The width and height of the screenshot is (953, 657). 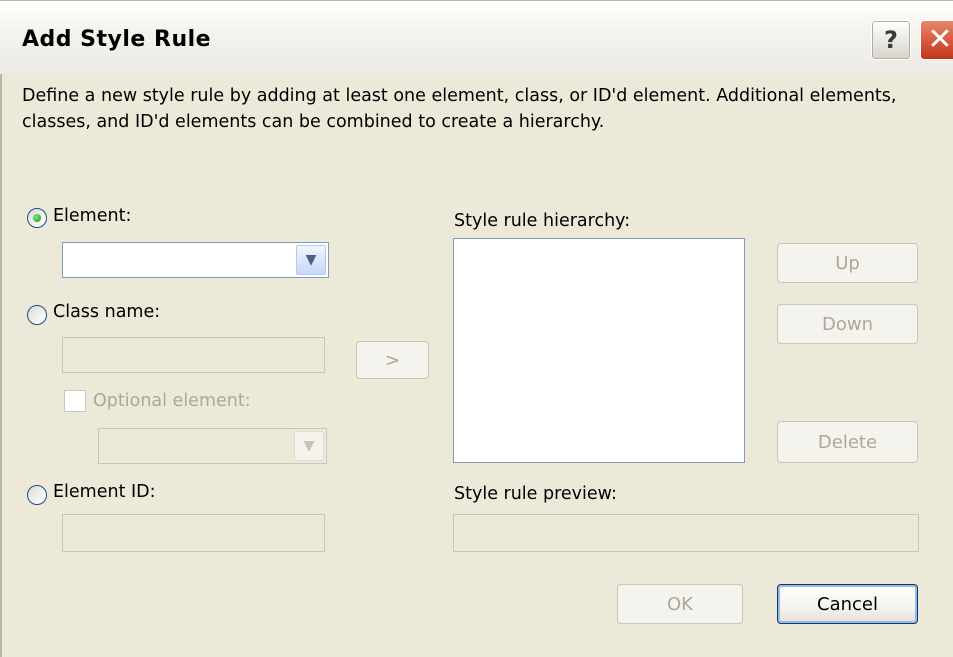 What do you see at coordinates (193, 533) in the screenshot?
I see `element-id-input` at bounding box center [193, 533].